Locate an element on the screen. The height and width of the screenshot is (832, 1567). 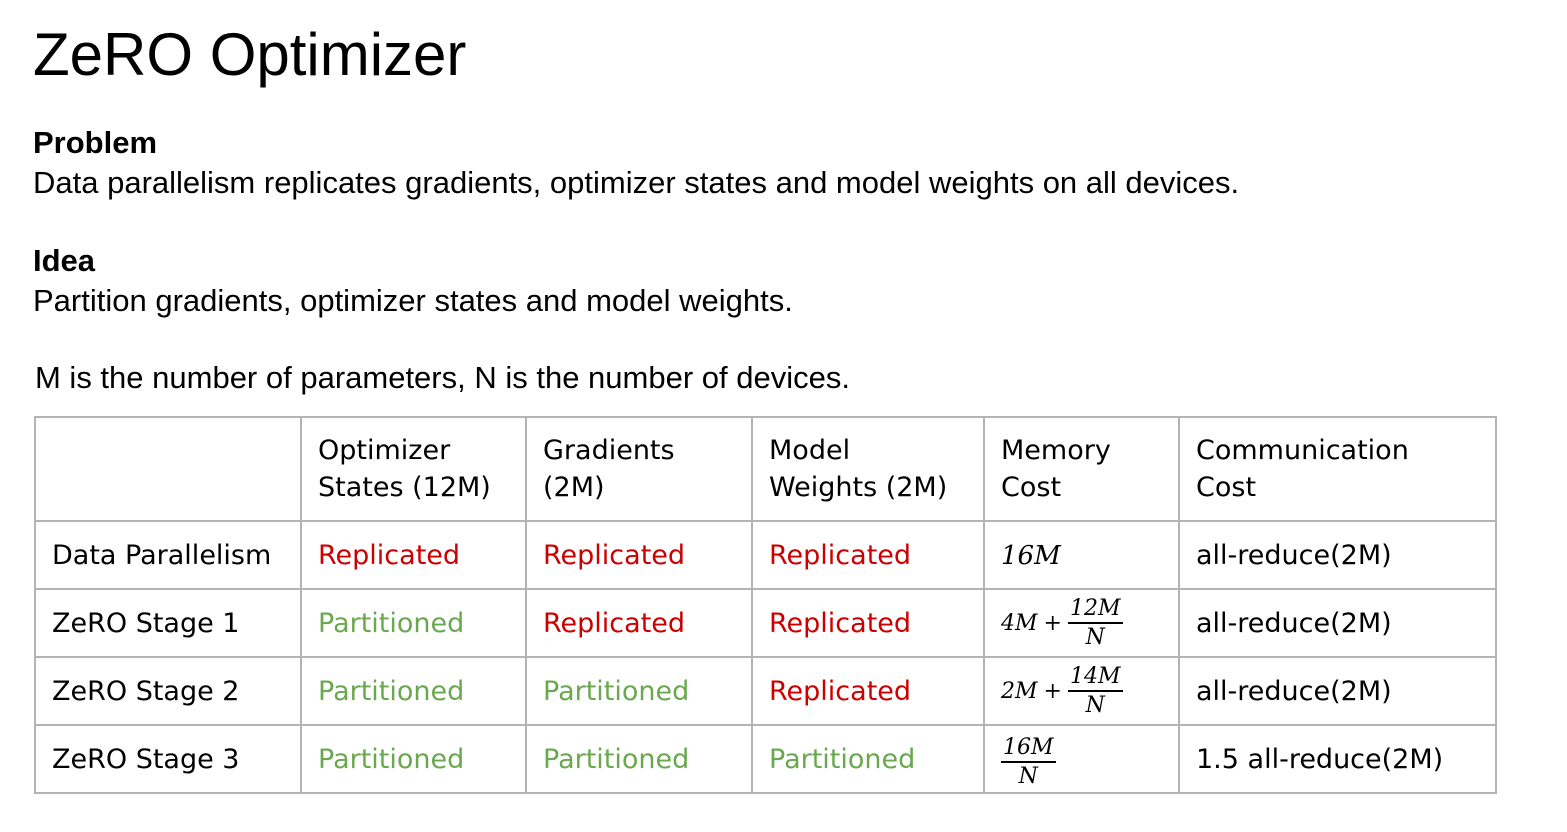
memory-cost-cell: 4M + 12M N is located at coordinates (1081, 623).